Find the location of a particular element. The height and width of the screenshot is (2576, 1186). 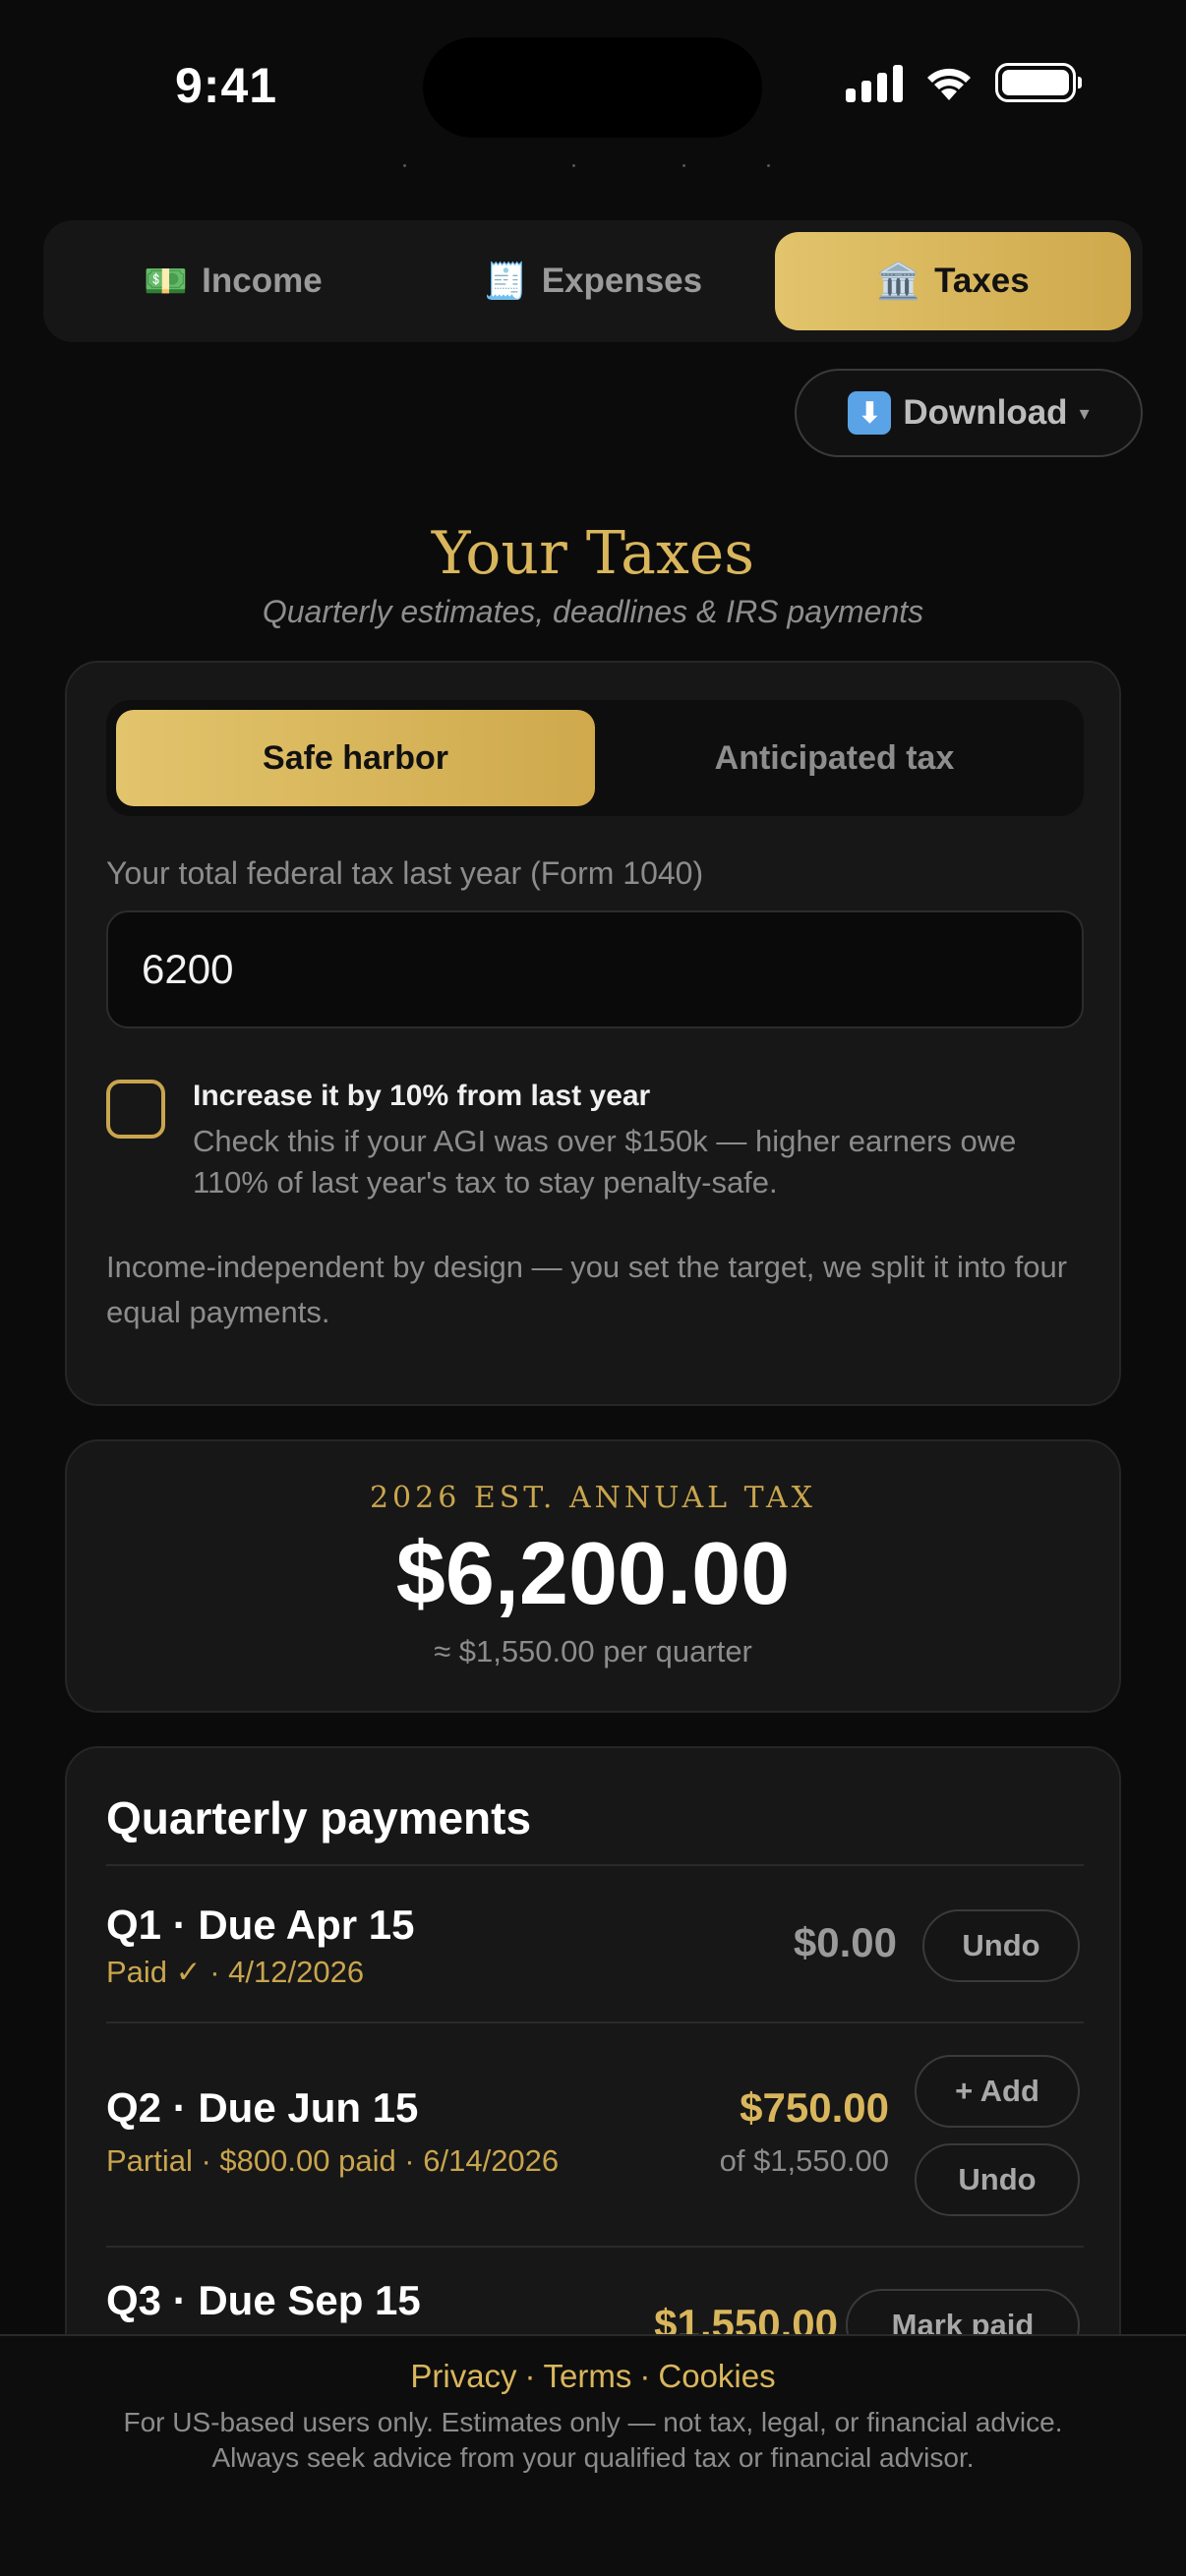

status-icons is located at coordinates (964, 82).